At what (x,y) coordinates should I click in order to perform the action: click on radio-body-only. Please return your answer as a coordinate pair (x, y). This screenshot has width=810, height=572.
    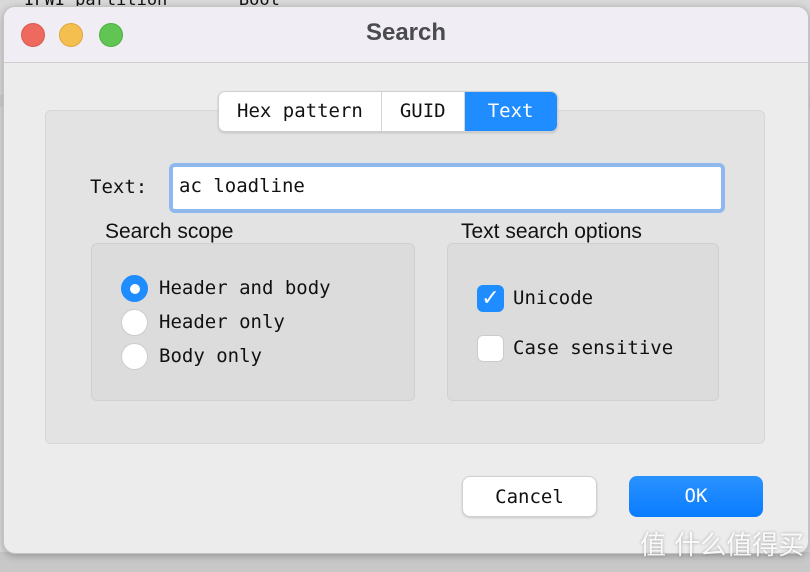
    Looking at the image, I should click on (134, 356).